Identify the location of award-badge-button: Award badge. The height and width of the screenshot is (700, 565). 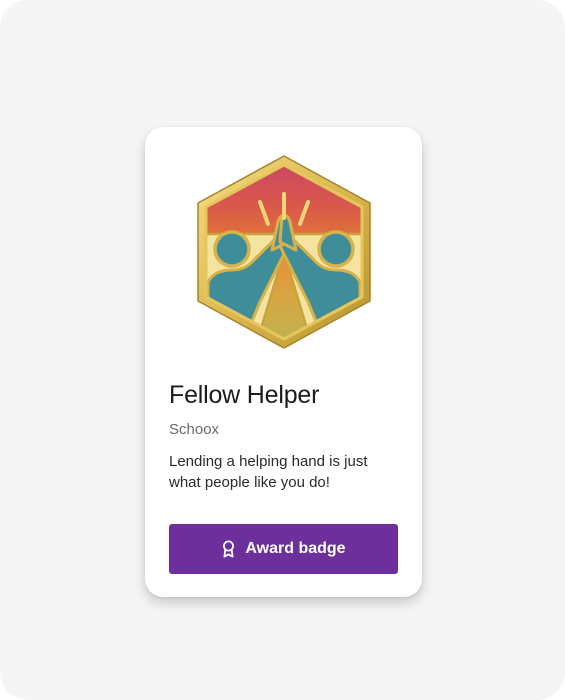
(283, 549).